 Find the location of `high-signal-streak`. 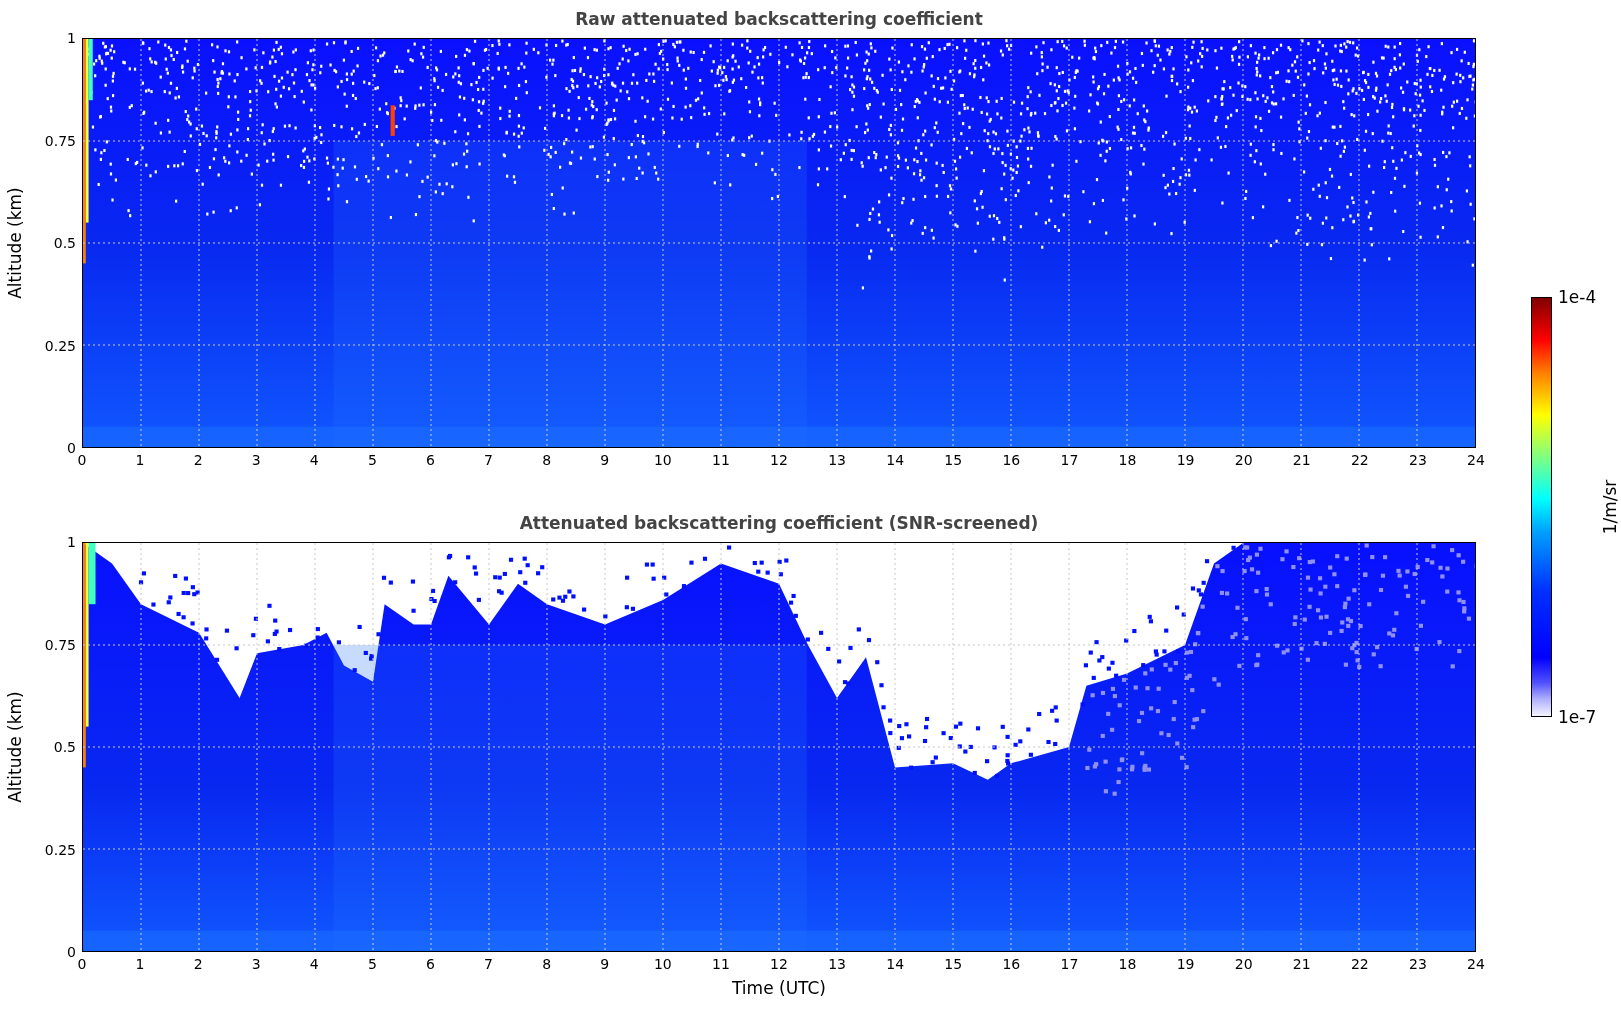

high-signal-streak is located at coordinates (392, 120).